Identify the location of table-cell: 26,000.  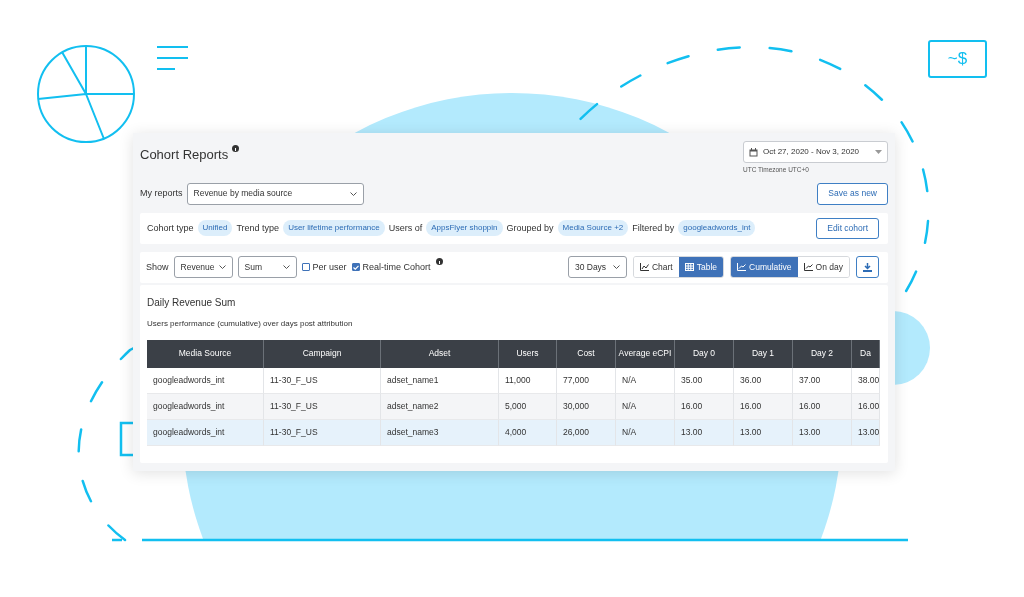
(586, 432).